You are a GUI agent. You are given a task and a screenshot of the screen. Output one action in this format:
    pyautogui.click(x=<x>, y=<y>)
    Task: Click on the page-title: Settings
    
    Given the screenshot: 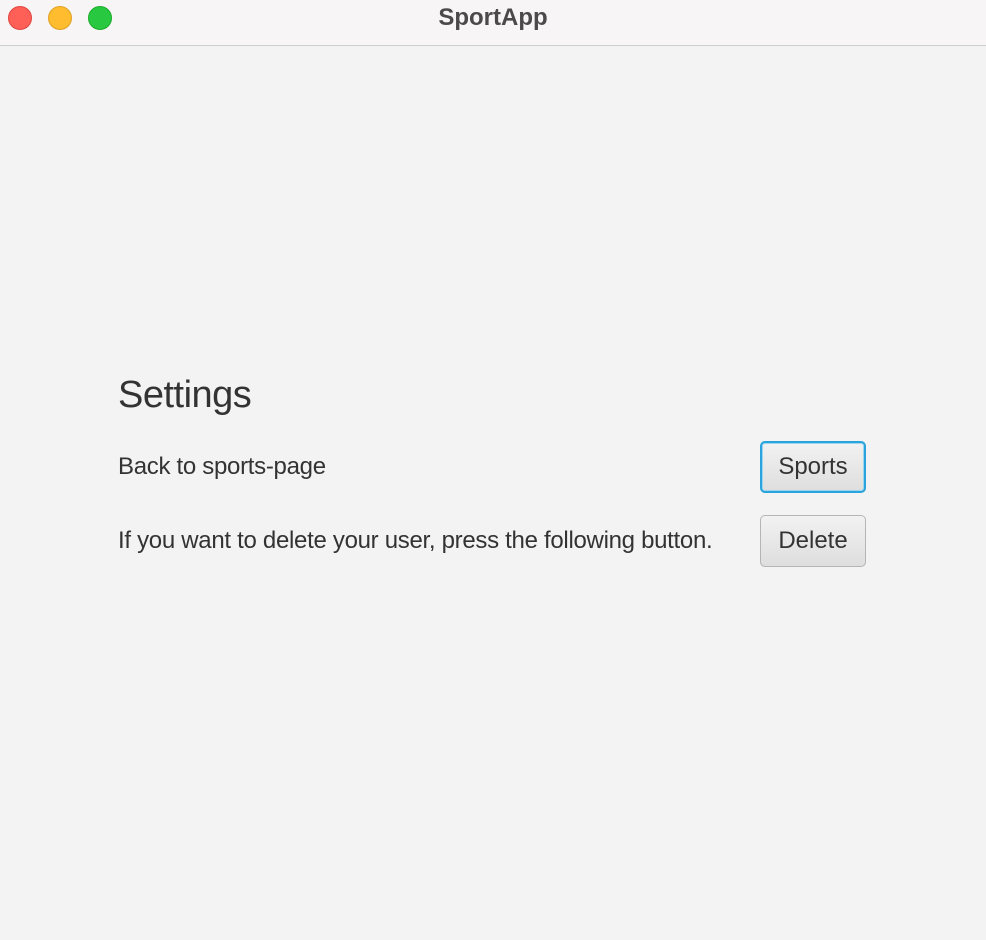 What is the action you would take?
    pyautogui.click(x=185, y=395)
    